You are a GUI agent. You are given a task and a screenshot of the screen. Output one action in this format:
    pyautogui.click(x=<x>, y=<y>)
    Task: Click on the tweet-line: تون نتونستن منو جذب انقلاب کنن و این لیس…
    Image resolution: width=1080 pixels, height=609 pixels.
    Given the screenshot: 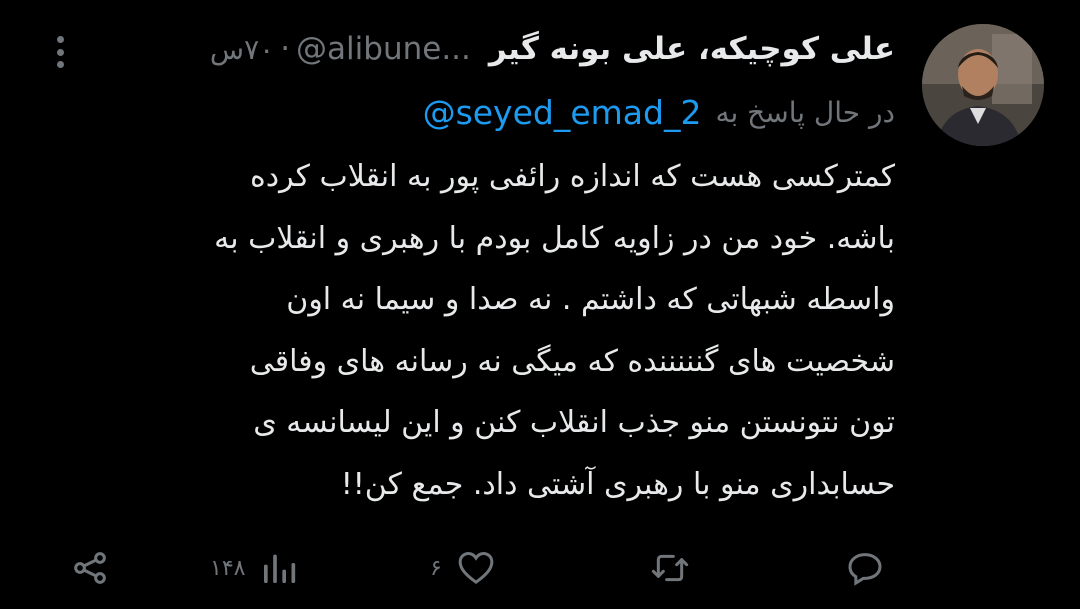 What is the action you would take?
    pyautogui.click(x=574, y=422)
    